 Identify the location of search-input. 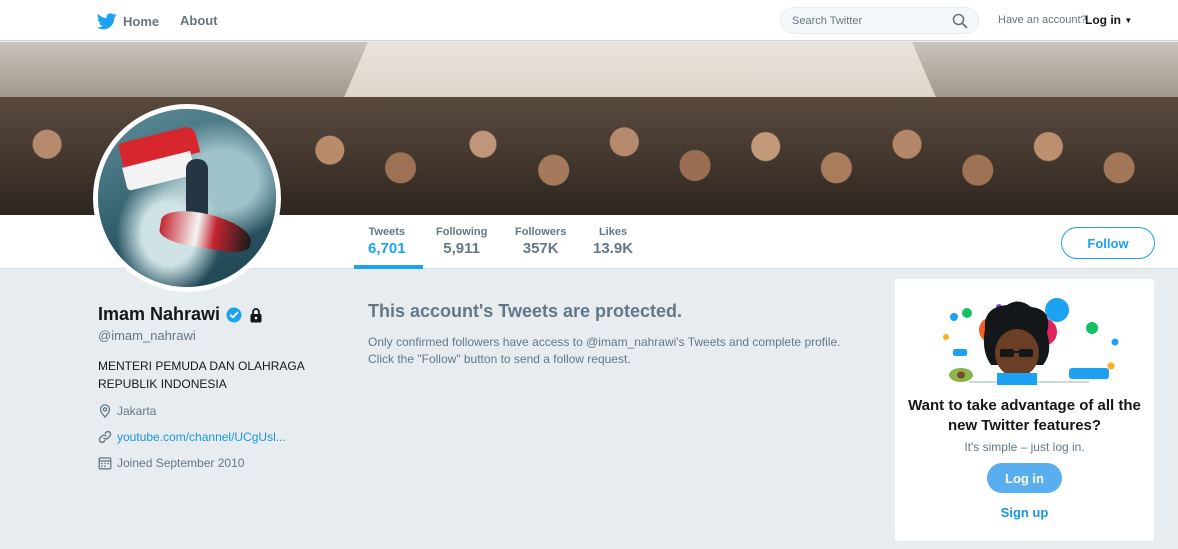
(867, 20).